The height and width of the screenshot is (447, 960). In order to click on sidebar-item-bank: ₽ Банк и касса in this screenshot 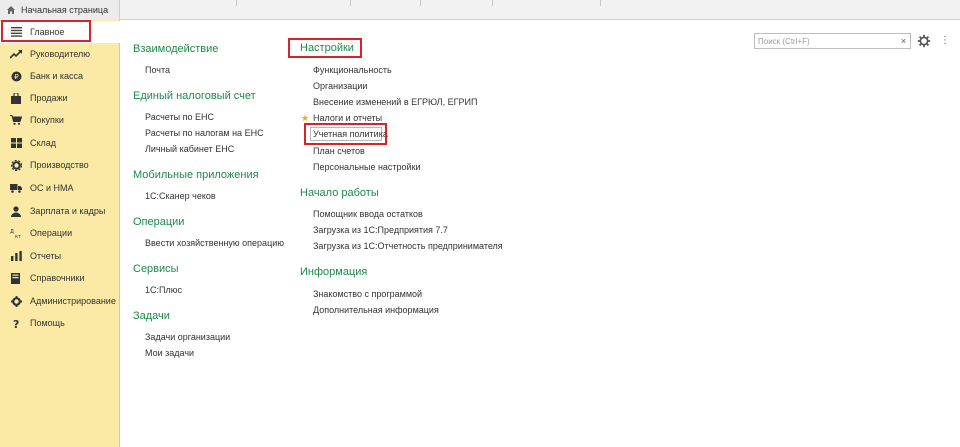, I will do `click(60, 76)`.